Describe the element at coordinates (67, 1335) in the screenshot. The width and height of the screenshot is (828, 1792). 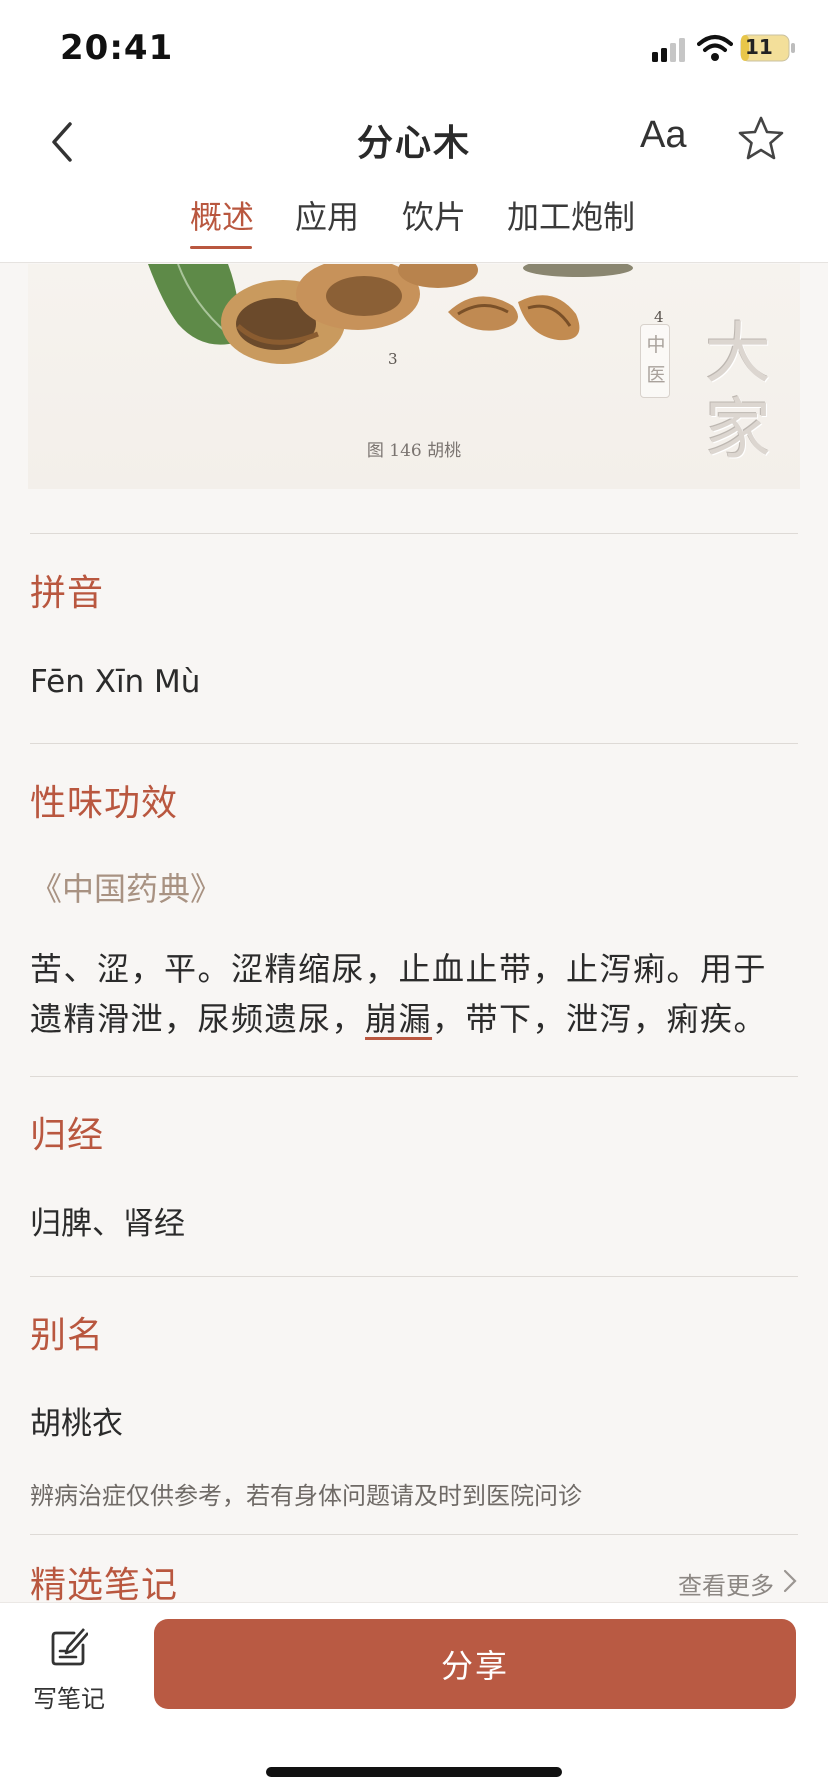
I see `section-title-alias: 别名` at that location.